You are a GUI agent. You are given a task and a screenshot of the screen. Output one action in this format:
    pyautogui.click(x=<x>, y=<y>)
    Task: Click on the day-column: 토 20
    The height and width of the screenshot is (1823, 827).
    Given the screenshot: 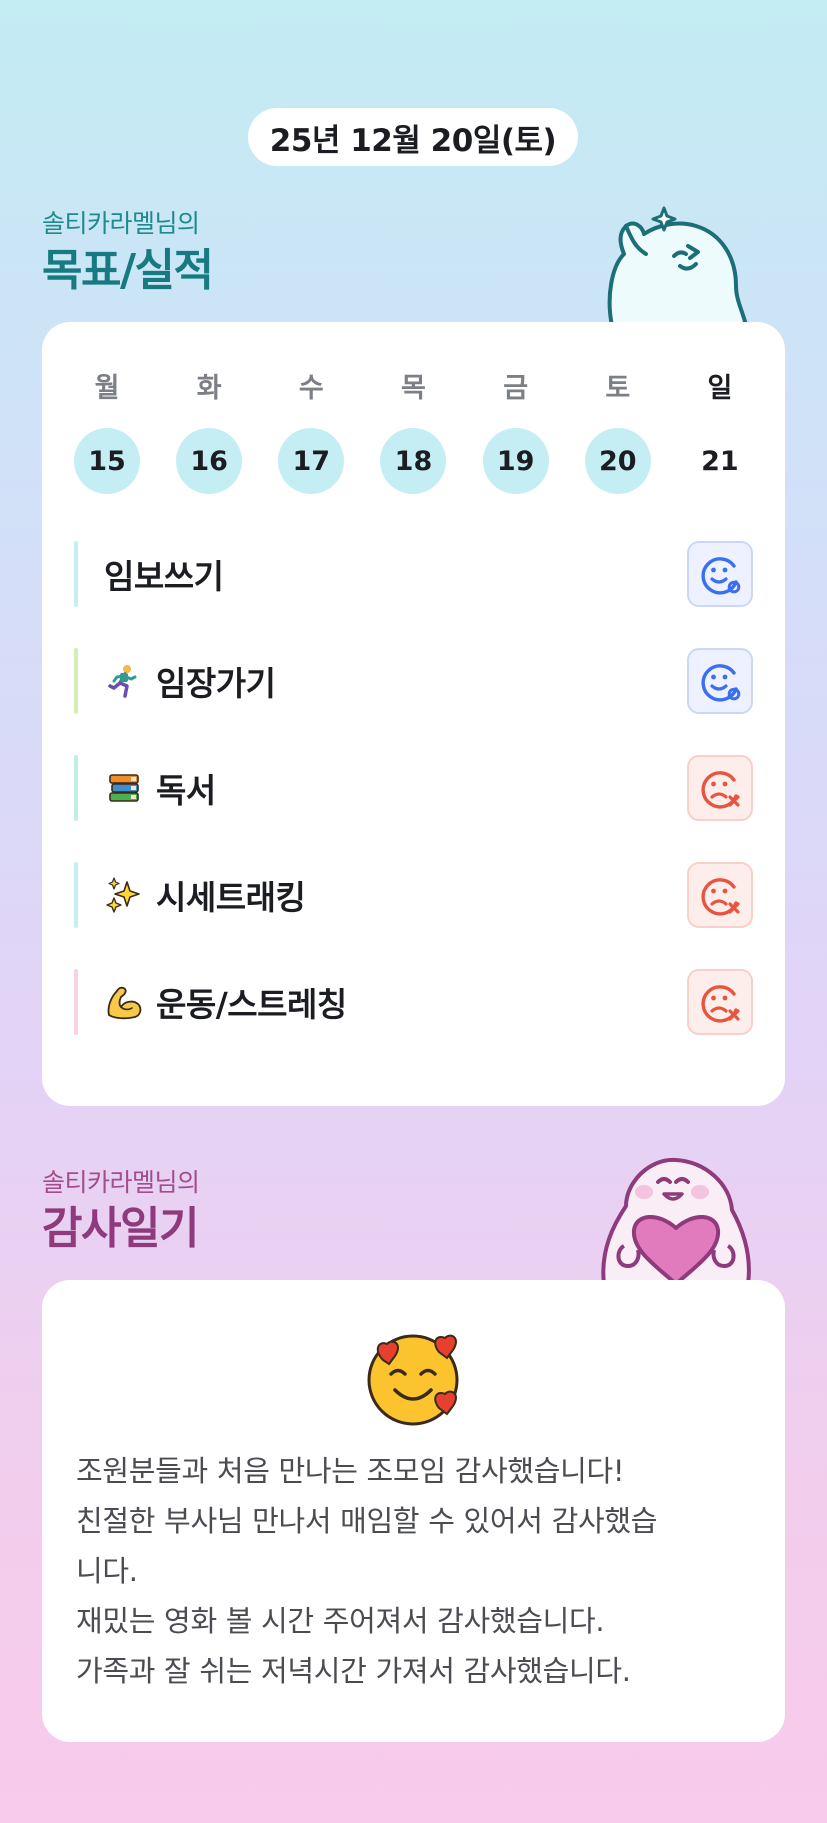 What is the action you would take?
    pyautogui.click(x=617, y=433)
    